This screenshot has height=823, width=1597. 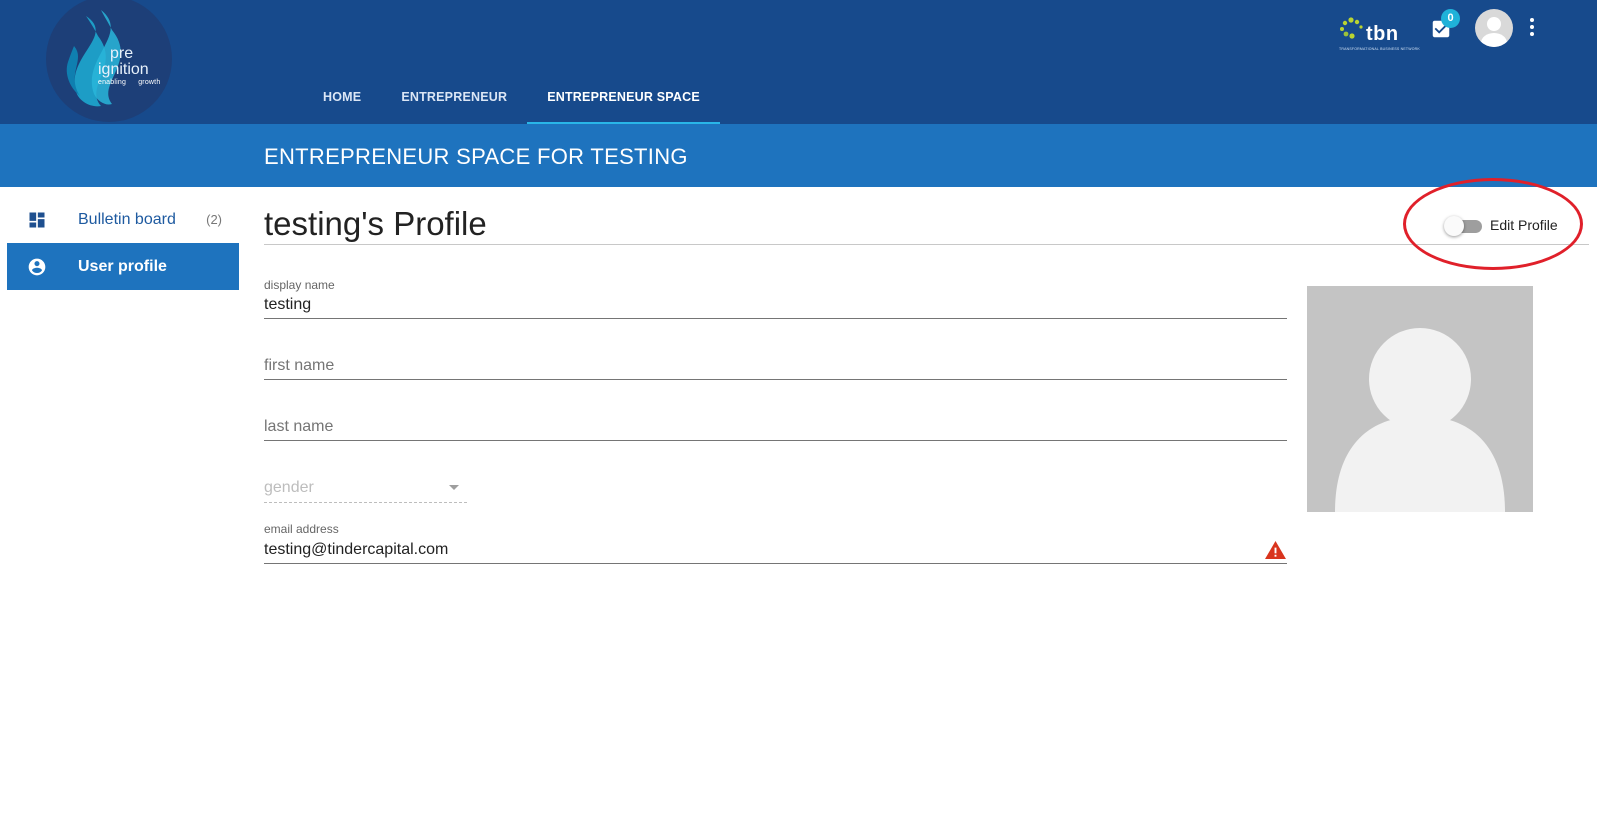 What do you see at coordinates (926, 244) in the screenshot?
I see `title-divider` at bounding box center [926, 244].